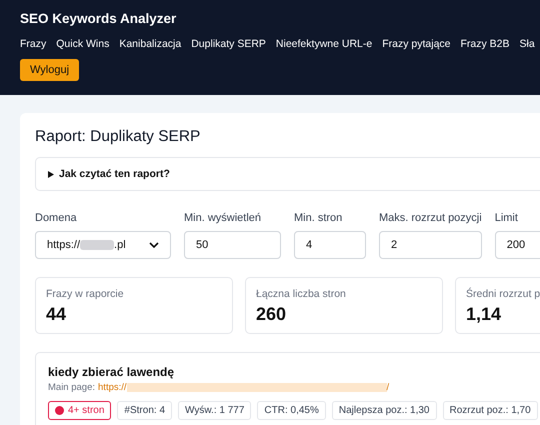 The image size is (540, 425). What do you see at coordinates (118, 137) in the screenshot?
I see `report-title: Raport: Duplikaty SERP` at bounding box center [118, 137].